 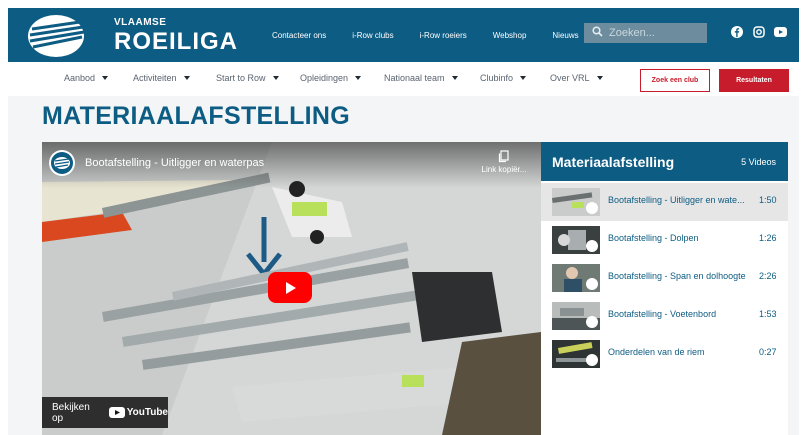 I want to click on playlist-item-duration: 0:27, so click(x=768, y=352).